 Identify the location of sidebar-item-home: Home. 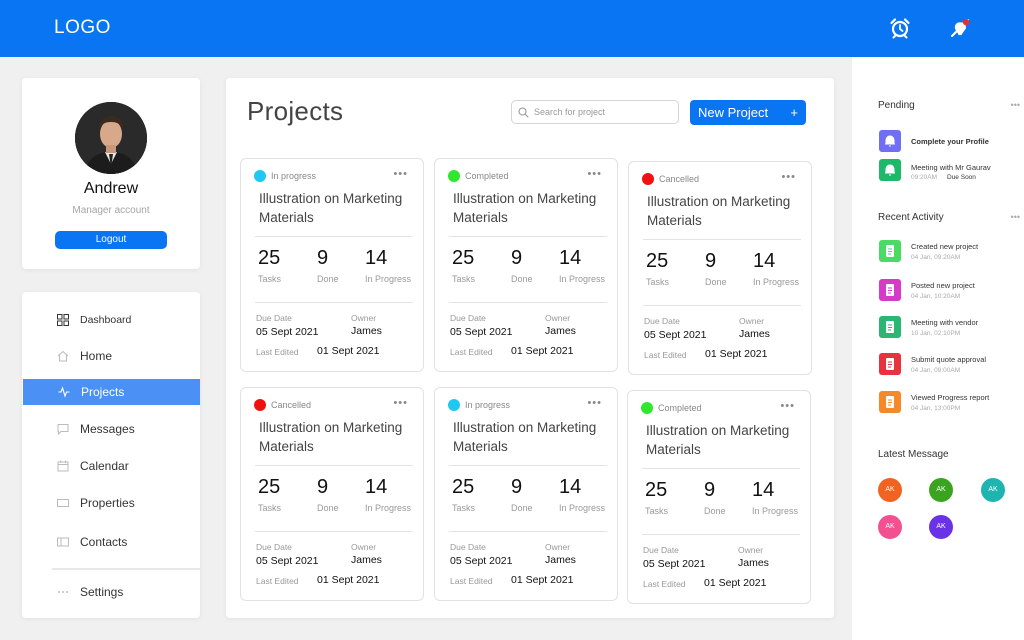
(111, 356).